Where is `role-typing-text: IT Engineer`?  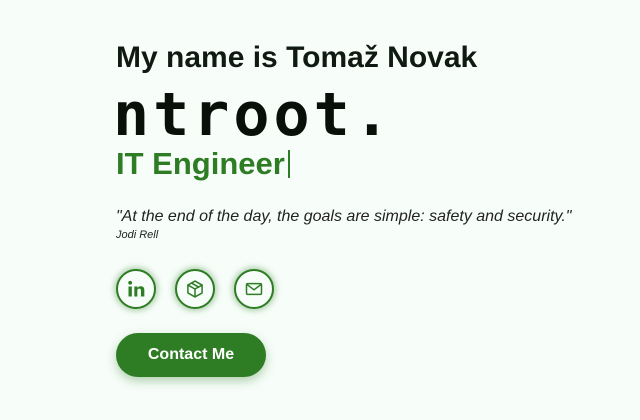 role-typing-text: IT Engineer is located at coordinates (366, 164).